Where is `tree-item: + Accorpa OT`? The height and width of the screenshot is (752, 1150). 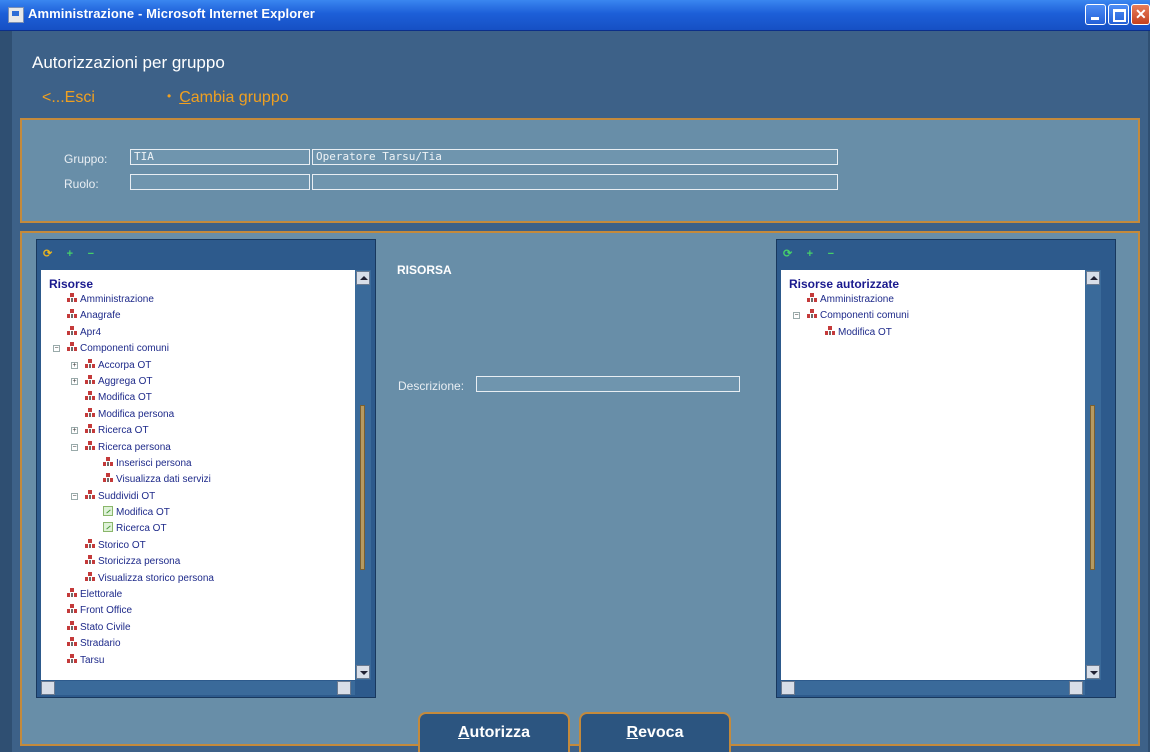 tree-item: + Accorpa OT is located at coordinates (131, 366).